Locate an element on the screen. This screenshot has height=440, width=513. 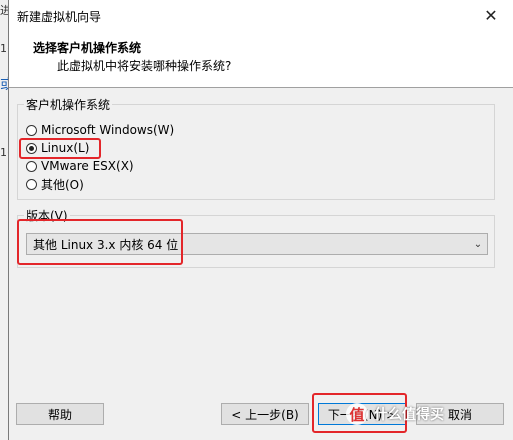
close-icon: ✕ is located at coordinates (491, 15).